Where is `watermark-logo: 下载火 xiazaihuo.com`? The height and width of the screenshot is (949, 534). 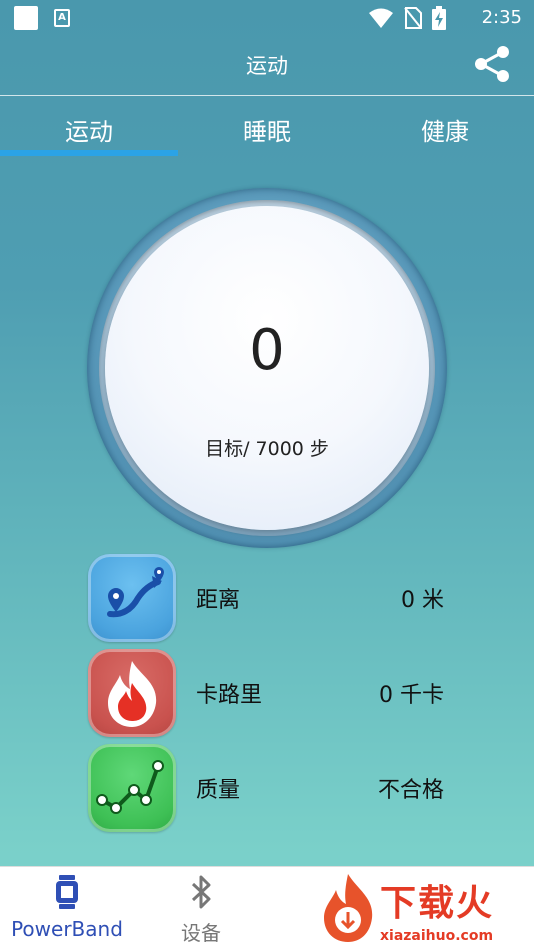
watermark-logo: 下载火 xiazaihuo.com is located at coordinates (424, 908).